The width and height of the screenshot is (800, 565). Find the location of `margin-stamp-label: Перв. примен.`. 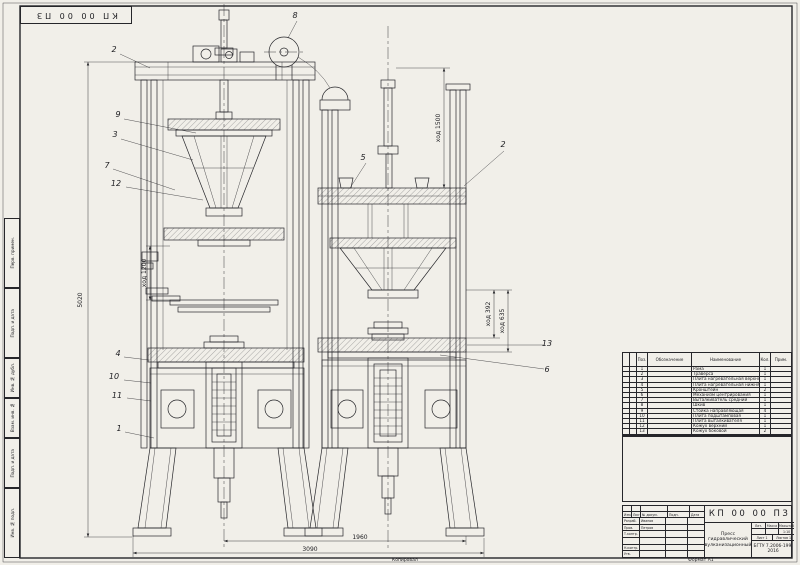

margin-stamp-label: Перв. примен. is located at coordinates (12, 253).